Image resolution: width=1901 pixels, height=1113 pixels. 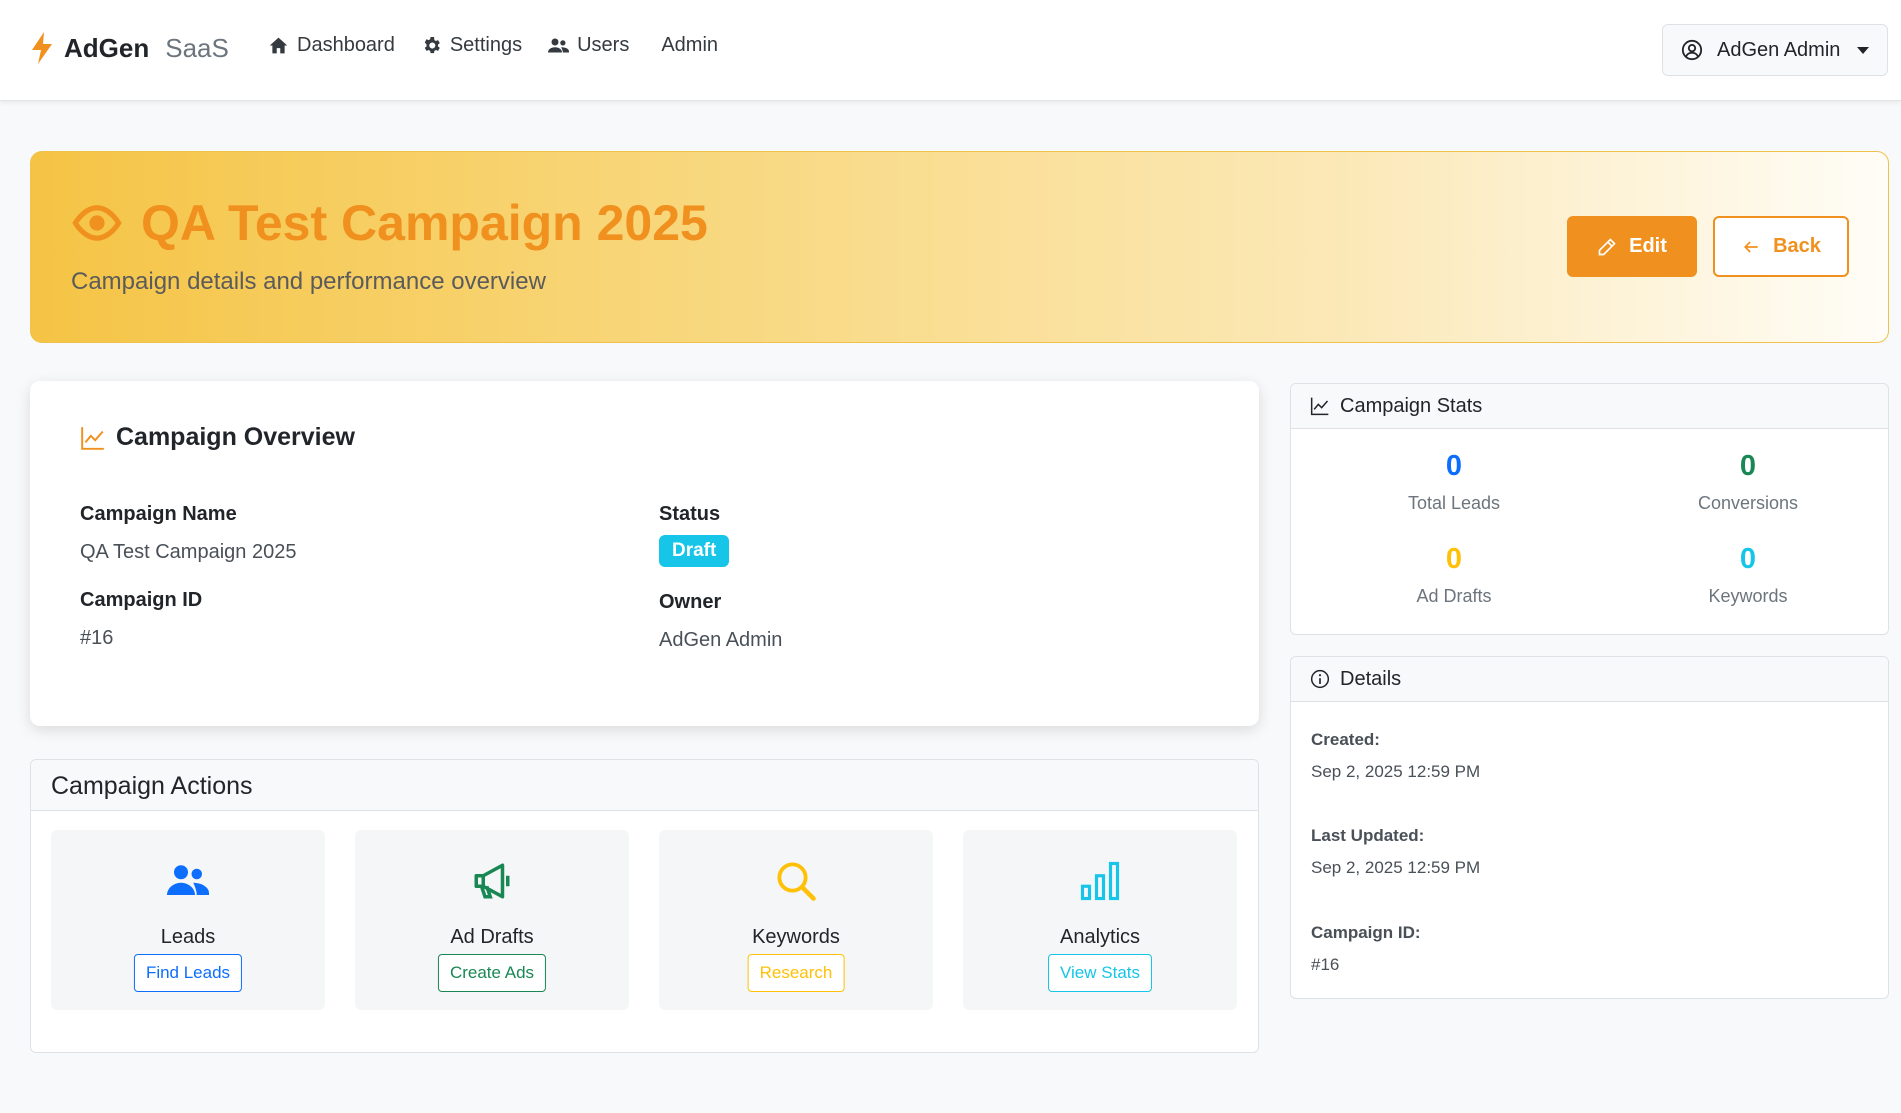 I want to click on create-ads-button: Create Ads, so click(x=492, y=973).